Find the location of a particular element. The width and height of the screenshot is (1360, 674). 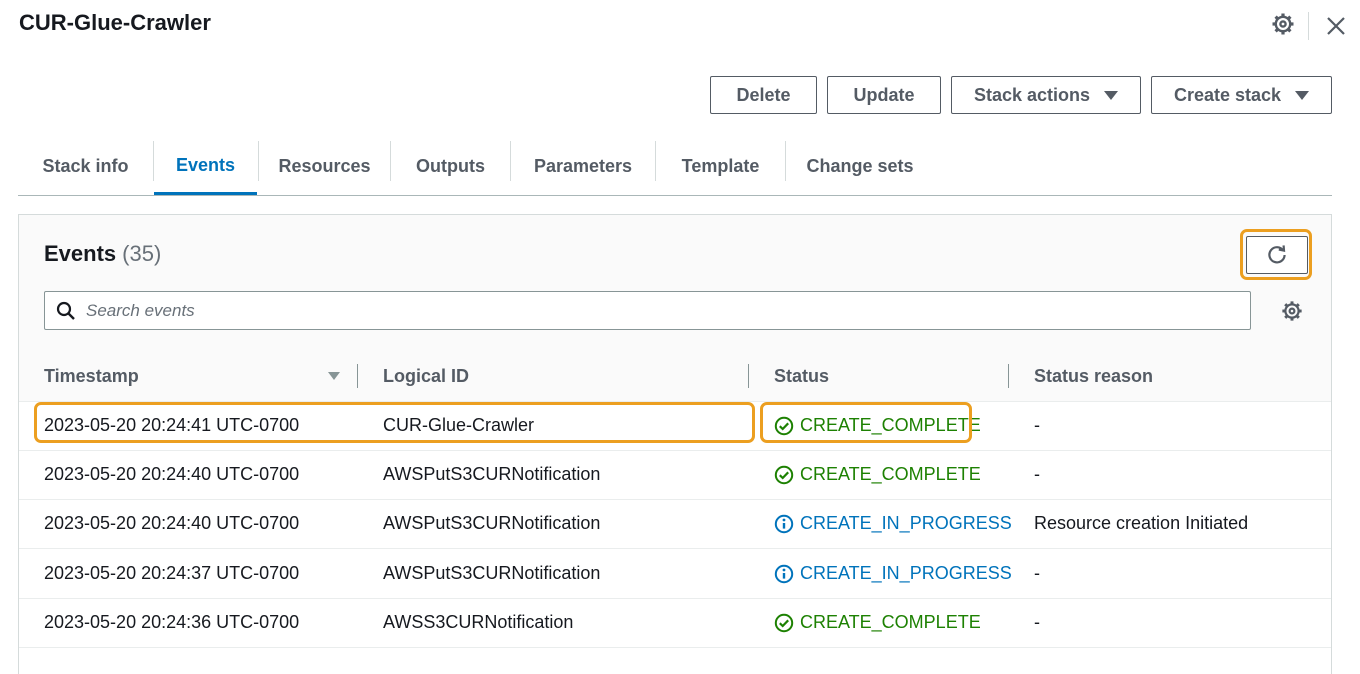

refresh-button is located at coordinates (1277, 255).